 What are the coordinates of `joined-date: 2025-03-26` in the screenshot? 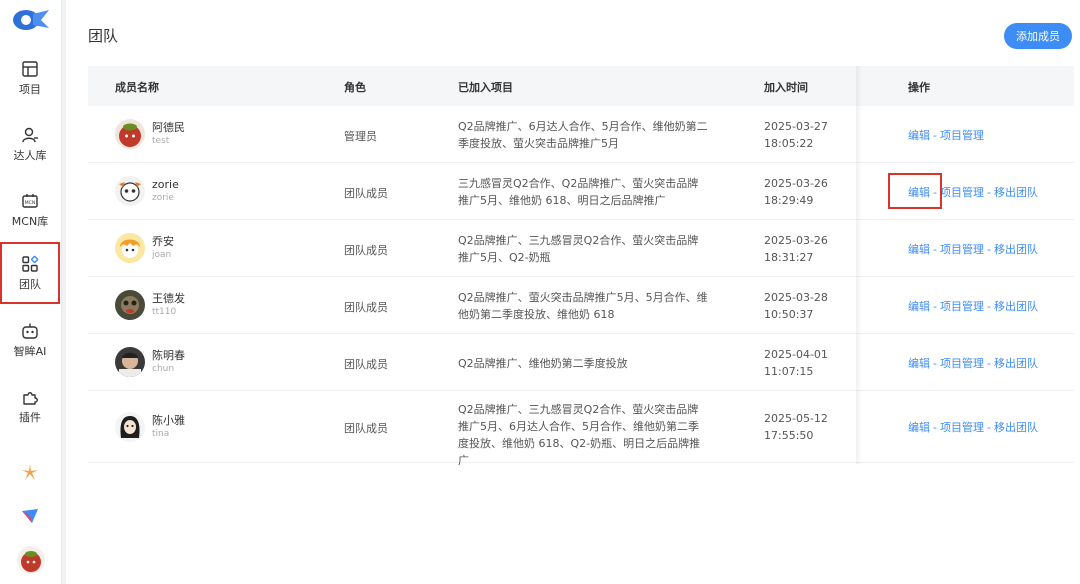 It's located at (796, 183).